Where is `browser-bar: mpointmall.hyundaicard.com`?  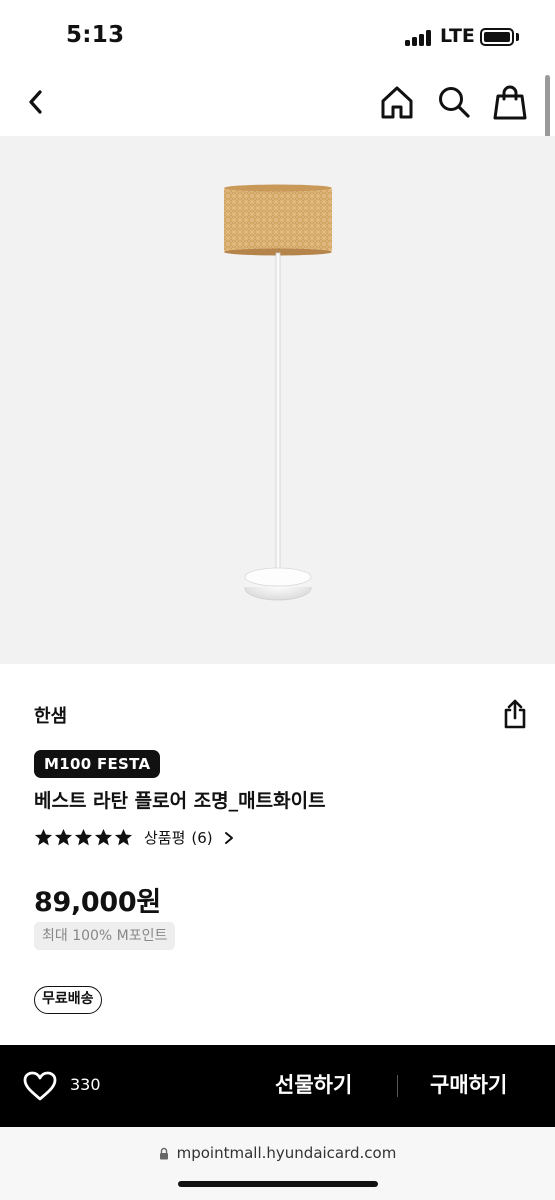
browser-bar: mpointmall.hyundaicard.com is located at coordinates (277, 1163).